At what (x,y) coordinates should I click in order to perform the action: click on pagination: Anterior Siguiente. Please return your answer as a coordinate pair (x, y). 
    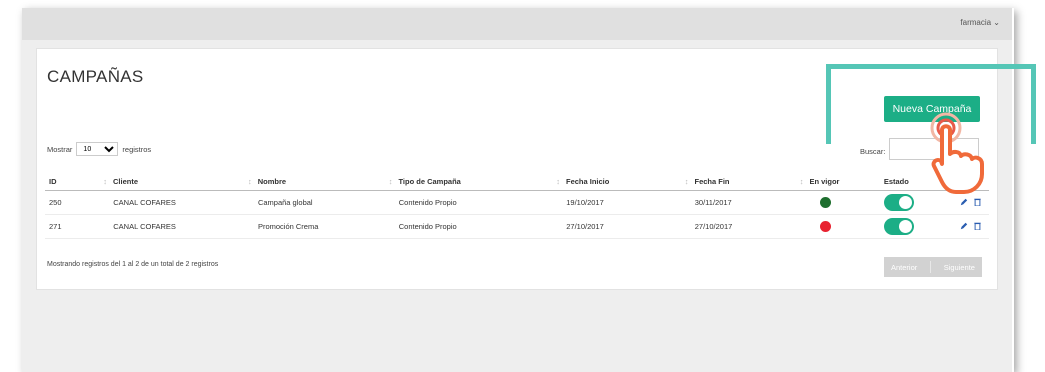
    Looking at the image, I should click on (933, 267).